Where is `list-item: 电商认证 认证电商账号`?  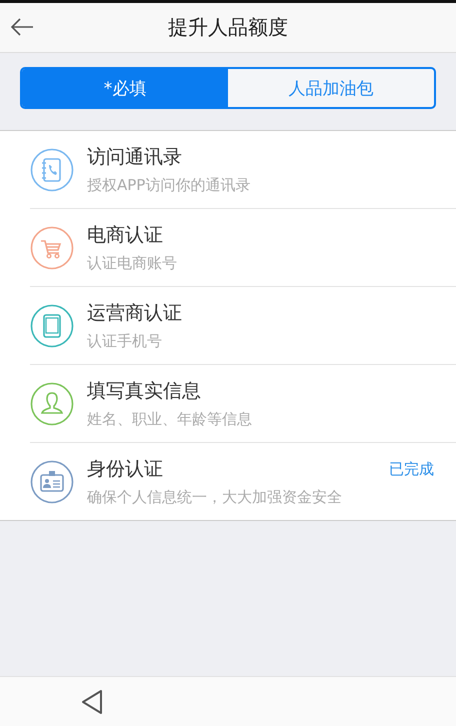
list-item: 电商认证 认证电商账号 is located at coordinates (243, 247).